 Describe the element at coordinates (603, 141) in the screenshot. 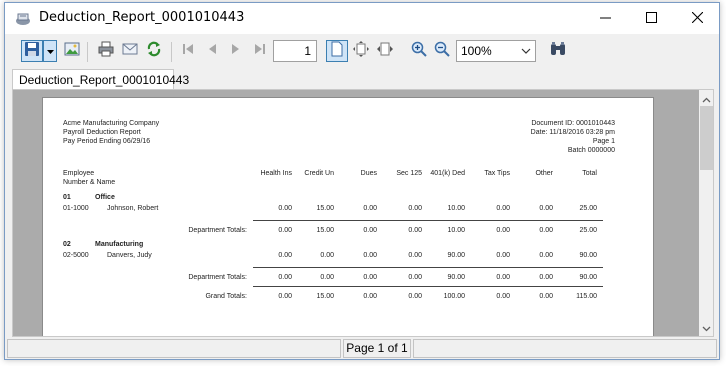

I see `page-indicator: Page 1` at that location.